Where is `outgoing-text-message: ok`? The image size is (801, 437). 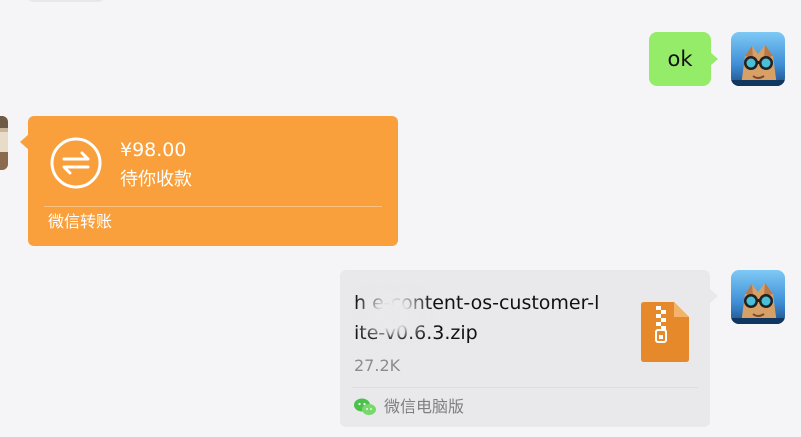 outgoing-text-message: ok is located at coordinates (683, 59).